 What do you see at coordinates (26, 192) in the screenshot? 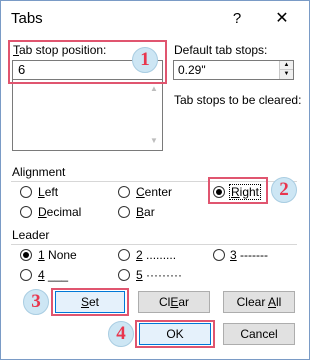
I see `alignment-left-radio` at bounding box center [26, 192].